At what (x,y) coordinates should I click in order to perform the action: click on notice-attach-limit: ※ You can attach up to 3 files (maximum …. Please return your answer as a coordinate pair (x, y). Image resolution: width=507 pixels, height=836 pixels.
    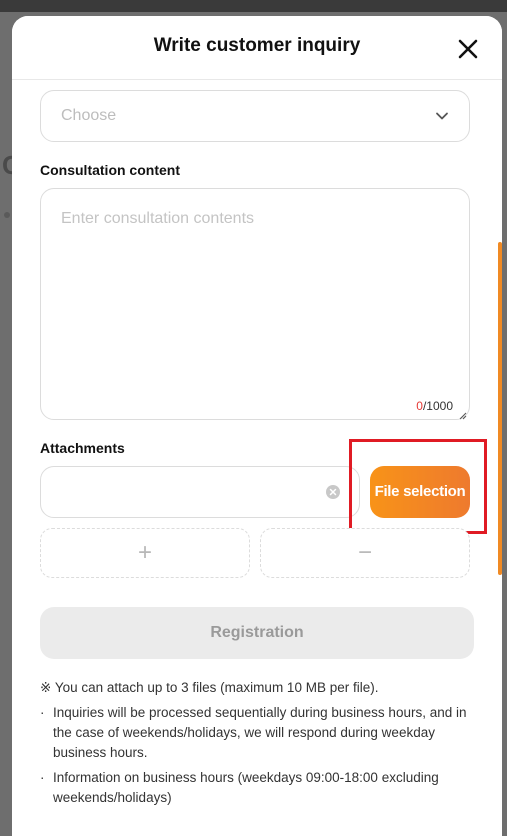
    Looking at the image, I should click on (209, 687).